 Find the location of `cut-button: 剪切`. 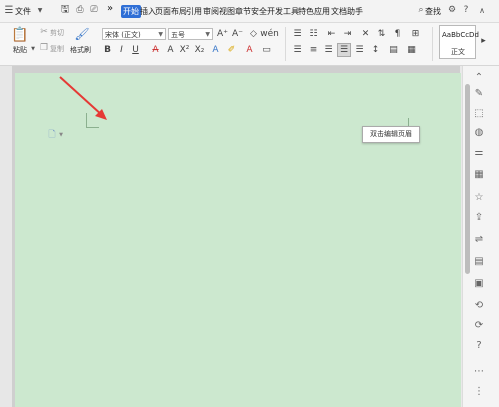

cut-button: 剪切 is located at coordinates (57, 33).